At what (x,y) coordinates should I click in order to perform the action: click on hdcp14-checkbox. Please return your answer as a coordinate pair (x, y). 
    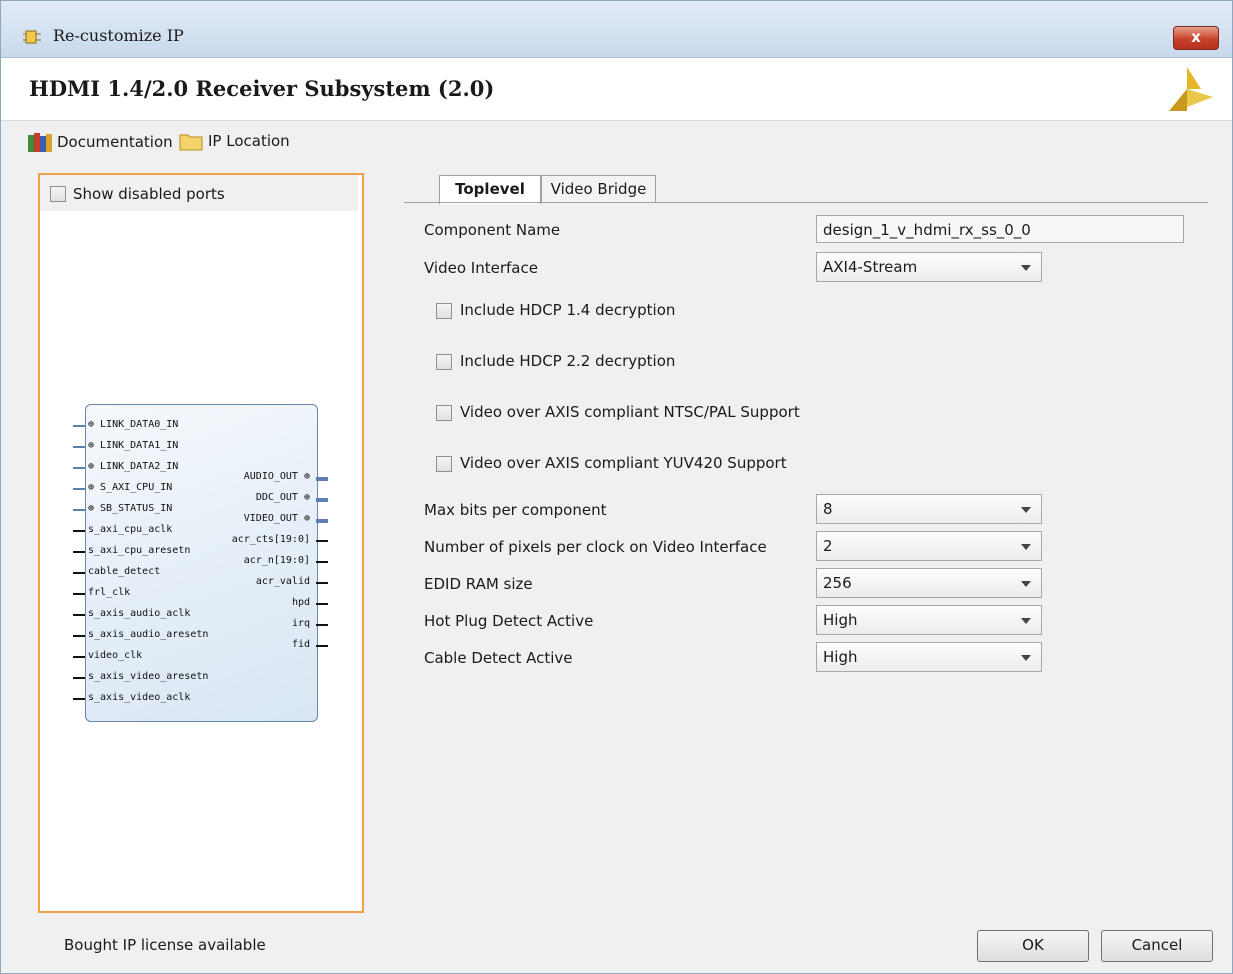
    Looking at the image, I should click on (444, 311).